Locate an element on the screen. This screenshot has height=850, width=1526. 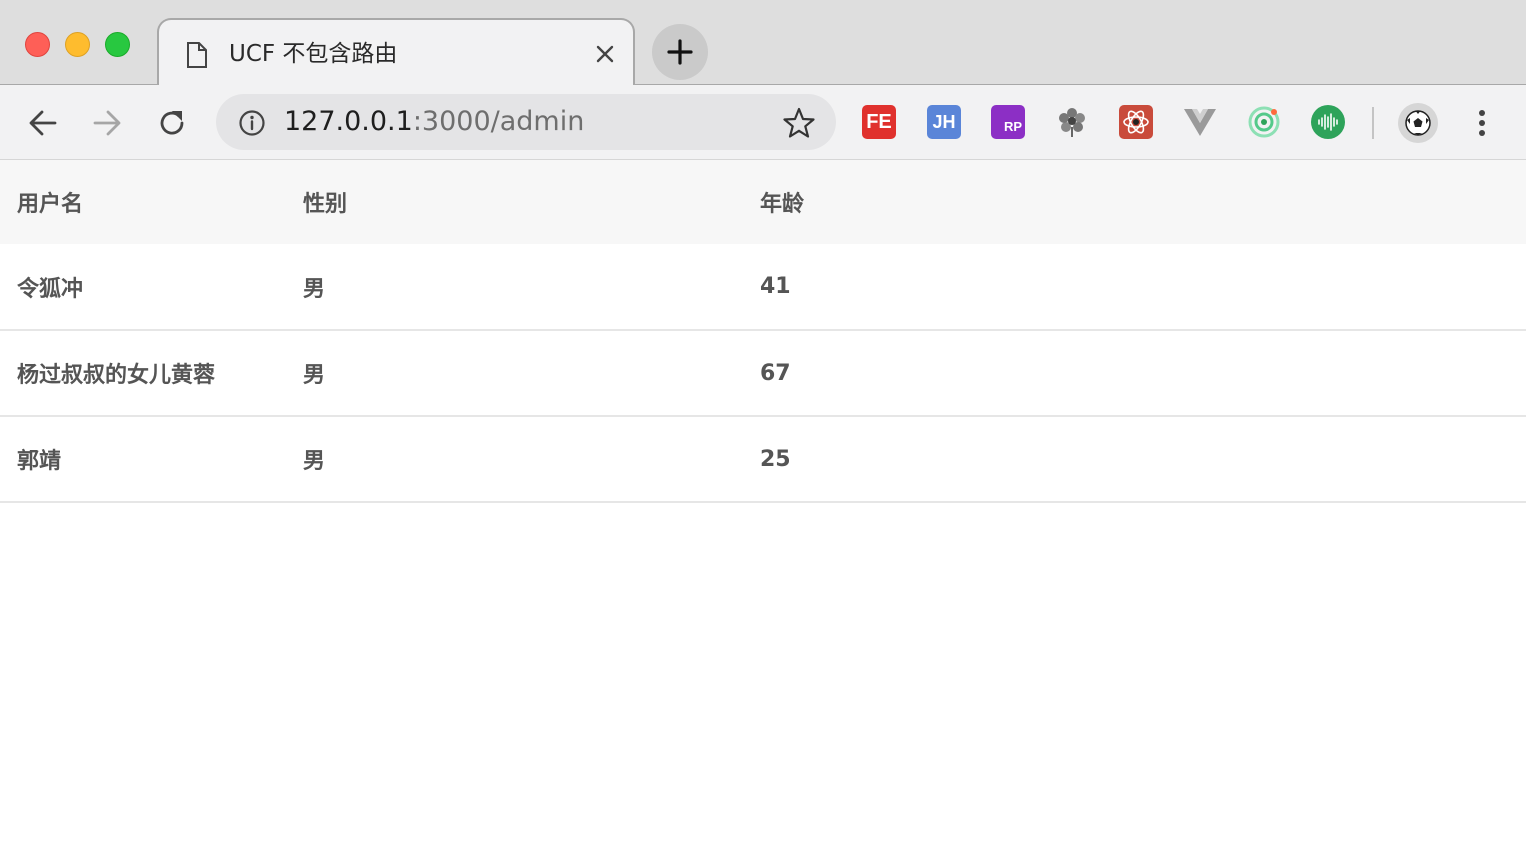
fehelper-extension-icon: FE is located at coordinates (879, 122).